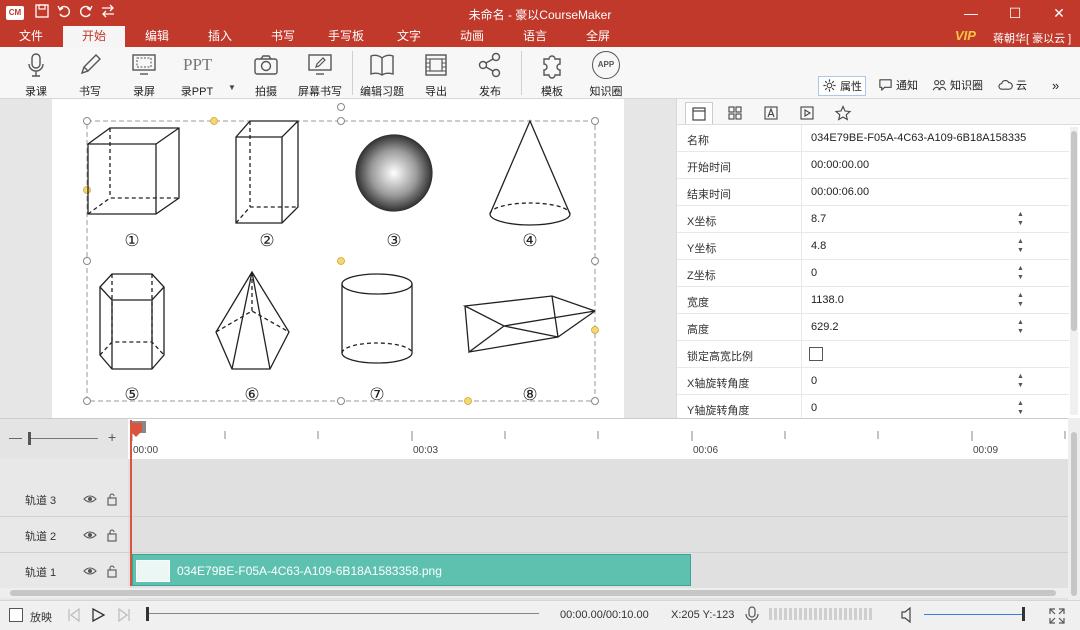 The image size is (1080, 630). I want to click on record-course-button: 录课, so click(36, 73).